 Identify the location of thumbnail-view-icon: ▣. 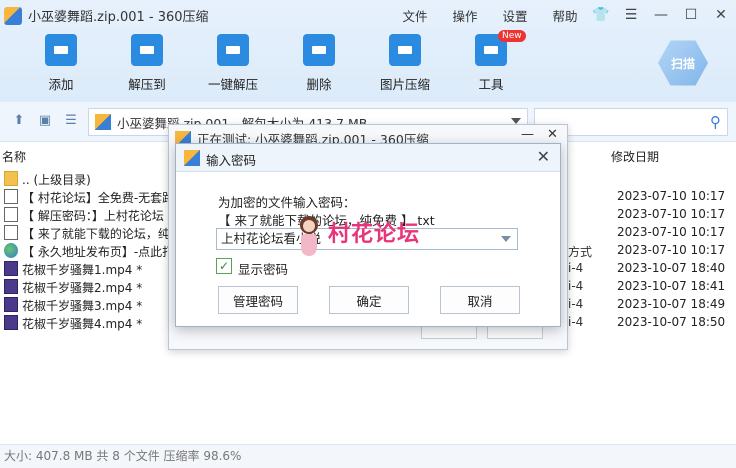
(45, 122).